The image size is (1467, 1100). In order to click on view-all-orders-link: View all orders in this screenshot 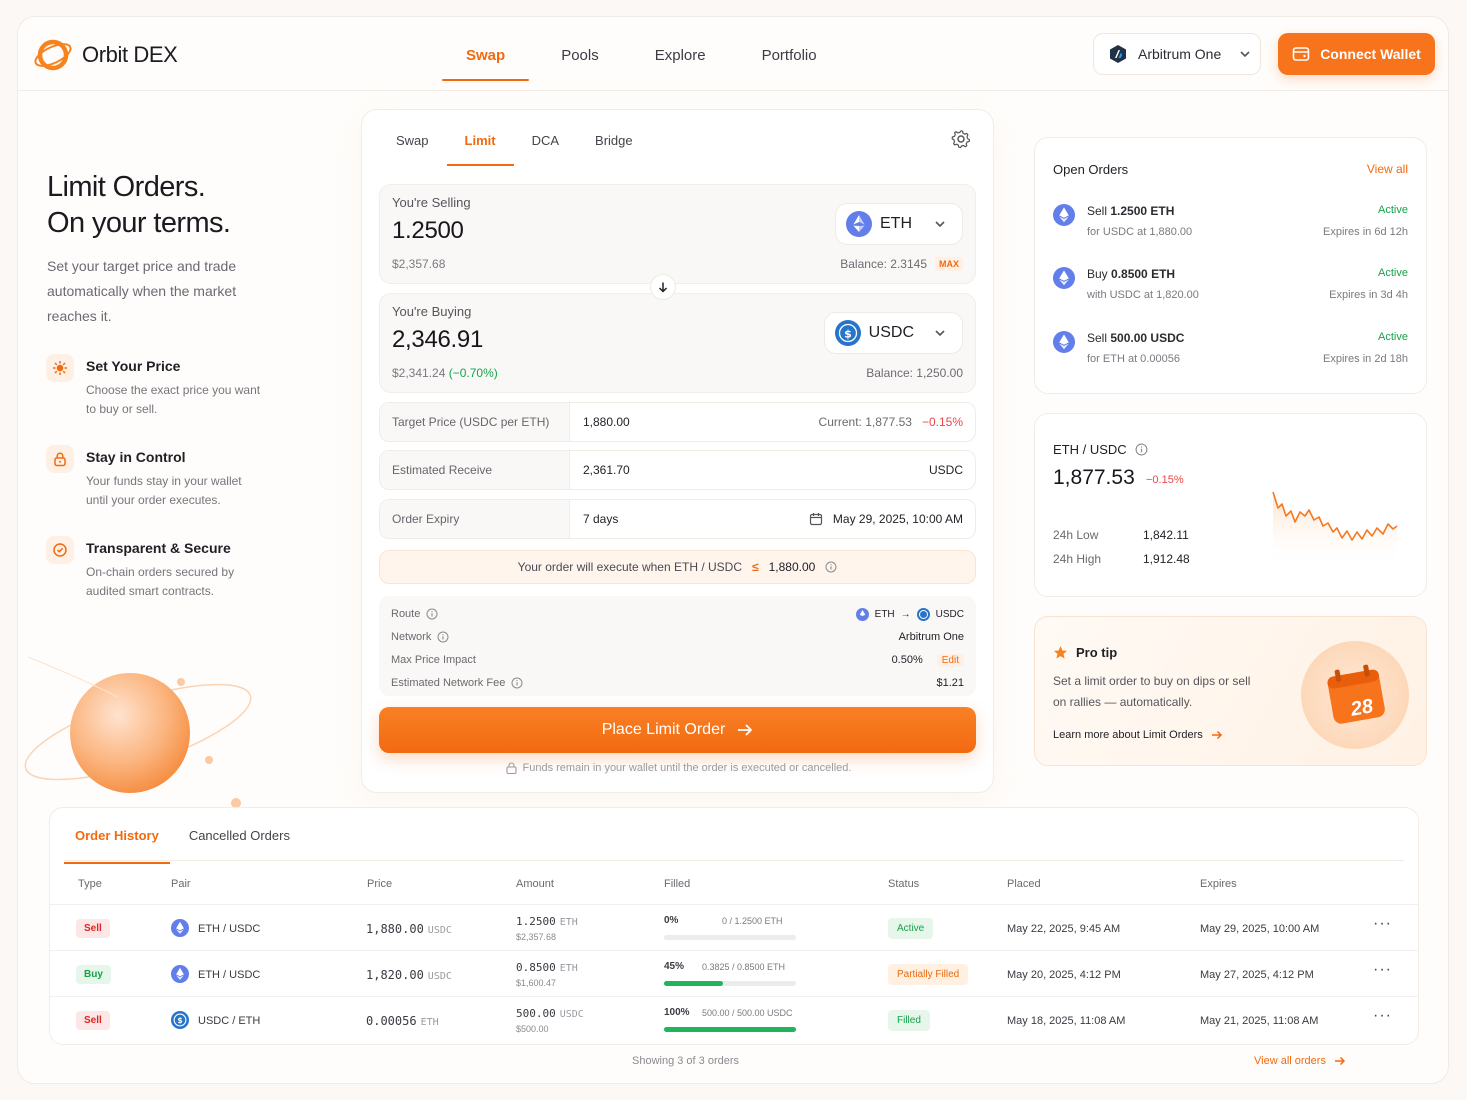, I will do `click(1300, 1061)`.